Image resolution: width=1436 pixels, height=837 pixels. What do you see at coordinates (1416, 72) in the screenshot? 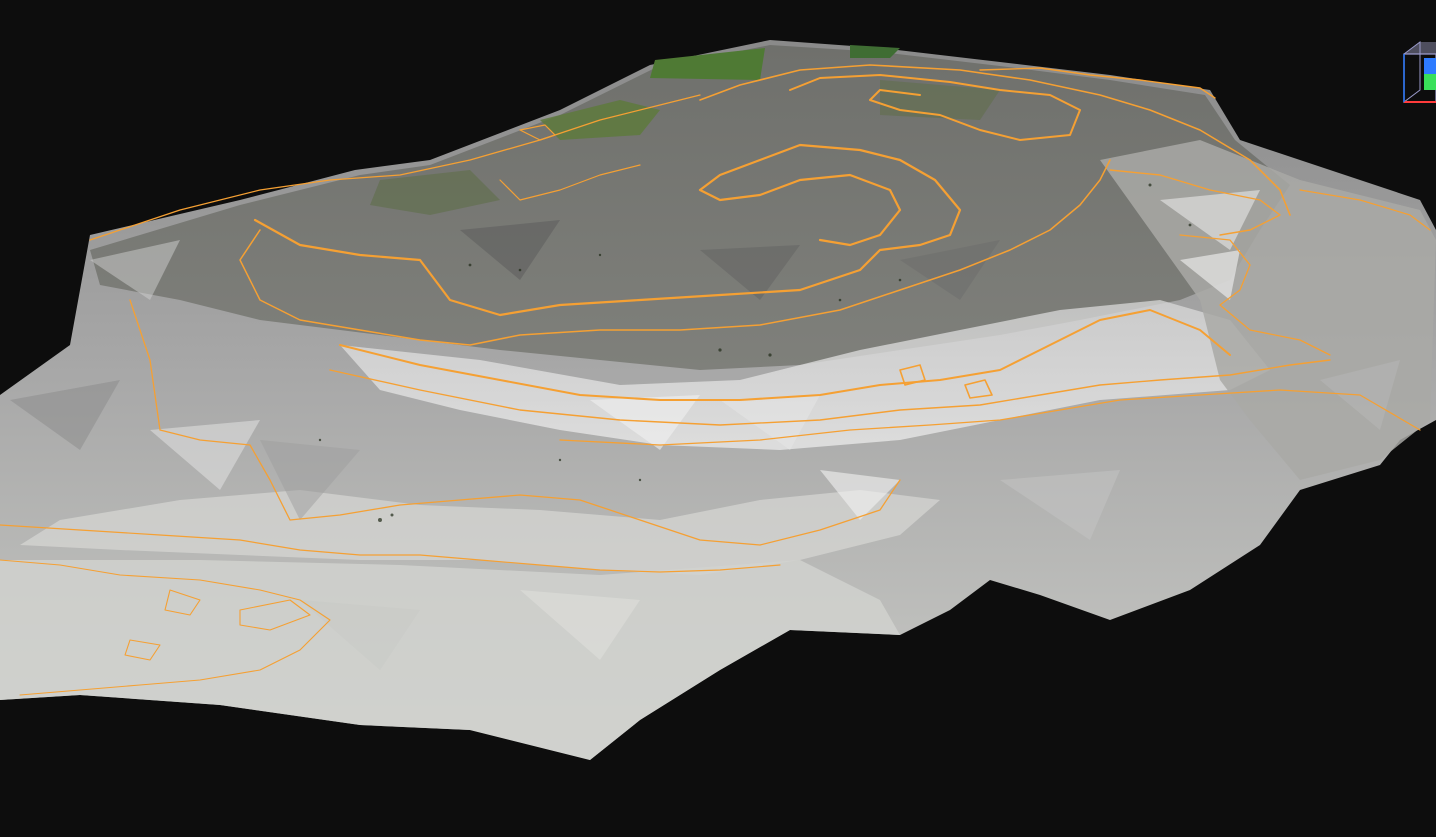
I see `axis-cube-icon` at bounding box center [1416, 72].